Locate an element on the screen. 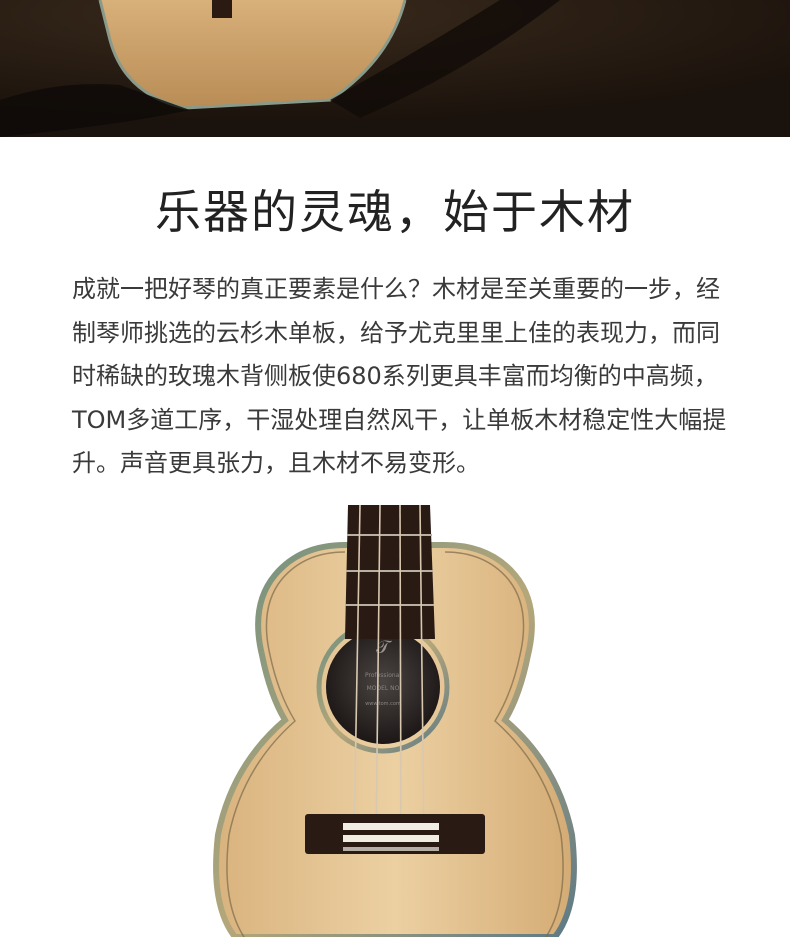 The image size is (790, 941). label-line: Professional is located at coordinates (383, 675).